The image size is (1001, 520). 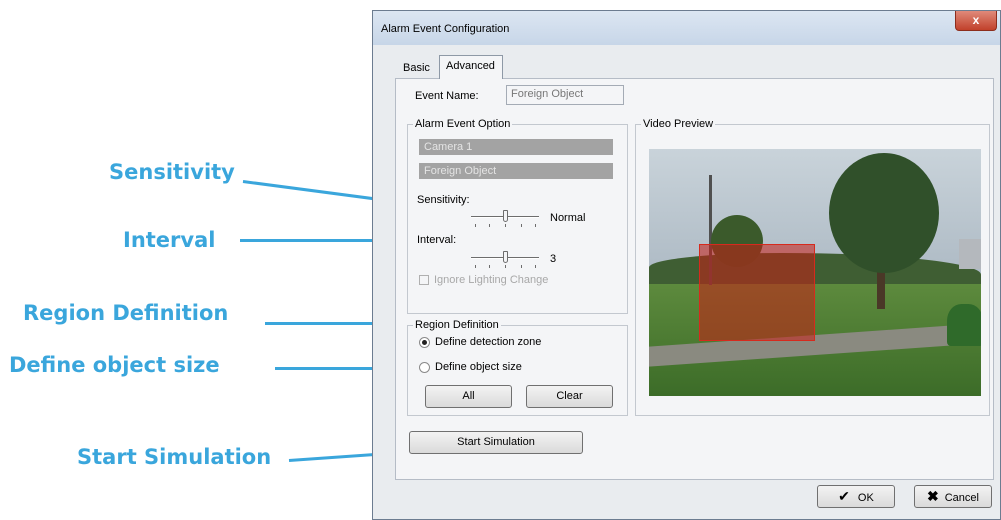 What do you see at coordinates (174, 457) in the screenshot?
I see `callout-start-simulation: Start Simulation` at bounding box center [174, 457].